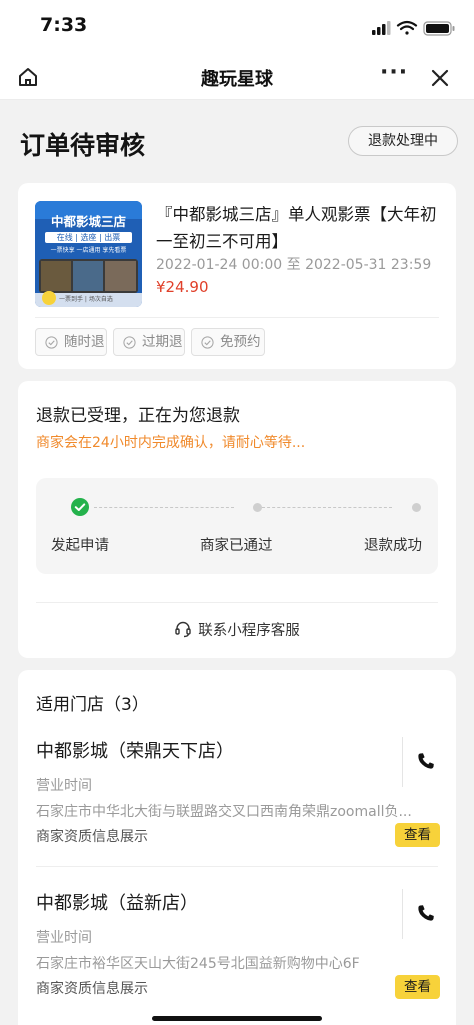 Image resolution: width=474 pixels, height=1025 pixels. I want to click on tag-no-reservation: 免预约, so click(228, 342).